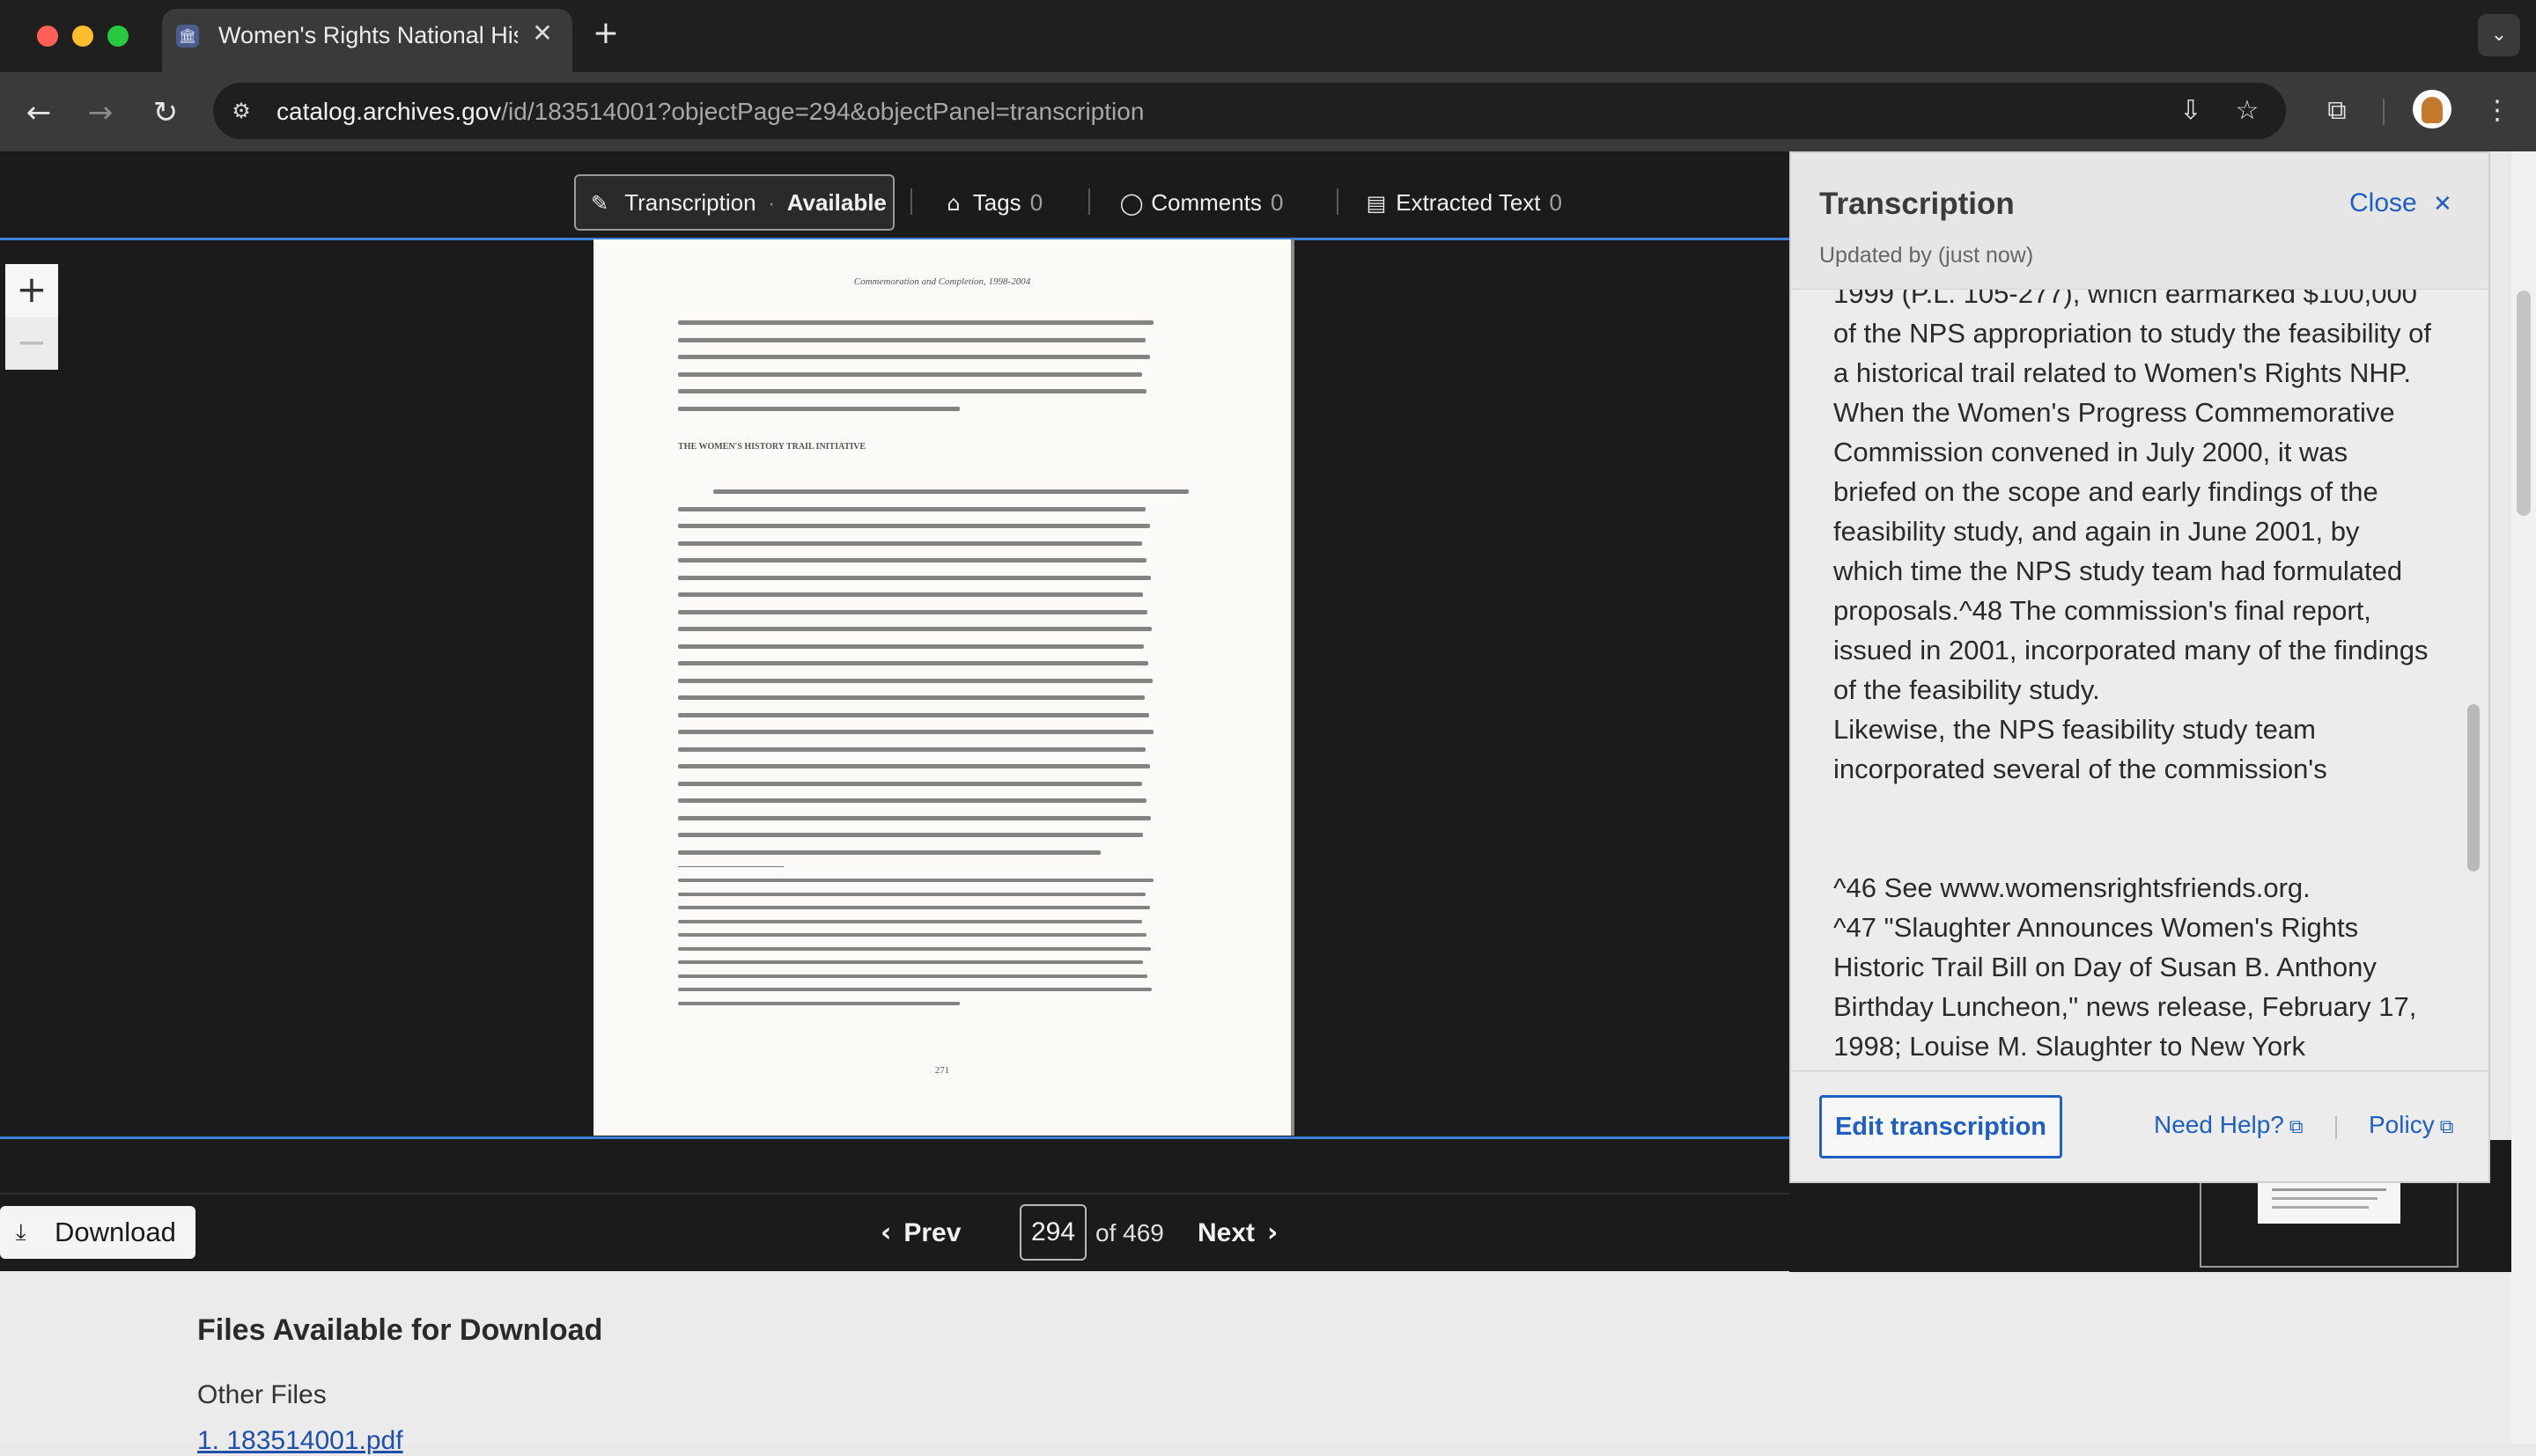  Describe the element at coordinates (2384, 112) in the screenshot. I see `toolbar-divider` at that location.